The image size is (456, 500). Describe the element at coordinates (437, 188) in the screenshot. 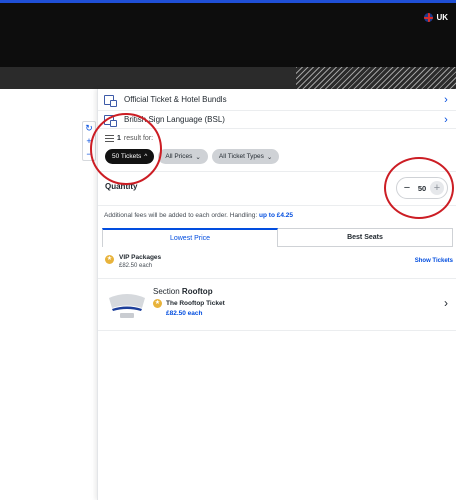

I see `increase-quantity-button: +` at that location.